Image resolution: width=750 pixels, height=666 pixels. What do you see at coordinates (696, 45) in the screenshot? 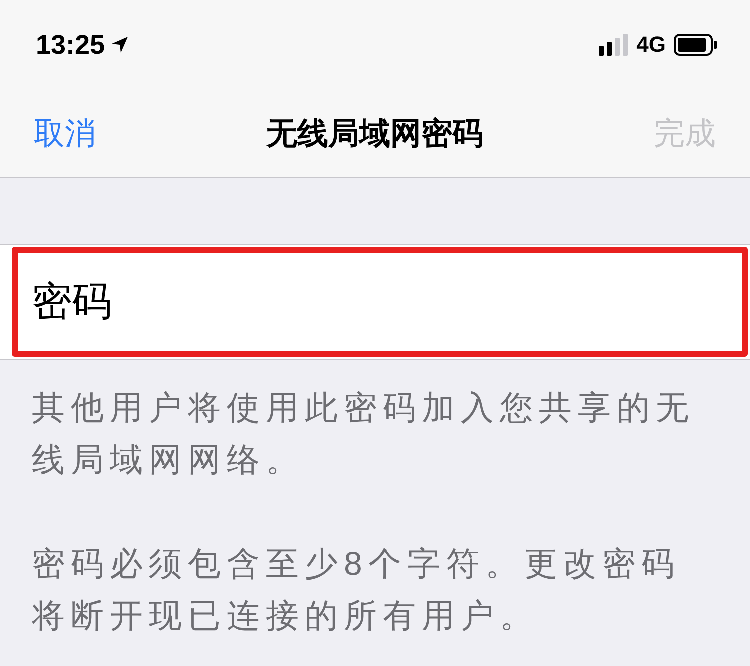
I see `battery-icon` at bounding box center [696, 45].